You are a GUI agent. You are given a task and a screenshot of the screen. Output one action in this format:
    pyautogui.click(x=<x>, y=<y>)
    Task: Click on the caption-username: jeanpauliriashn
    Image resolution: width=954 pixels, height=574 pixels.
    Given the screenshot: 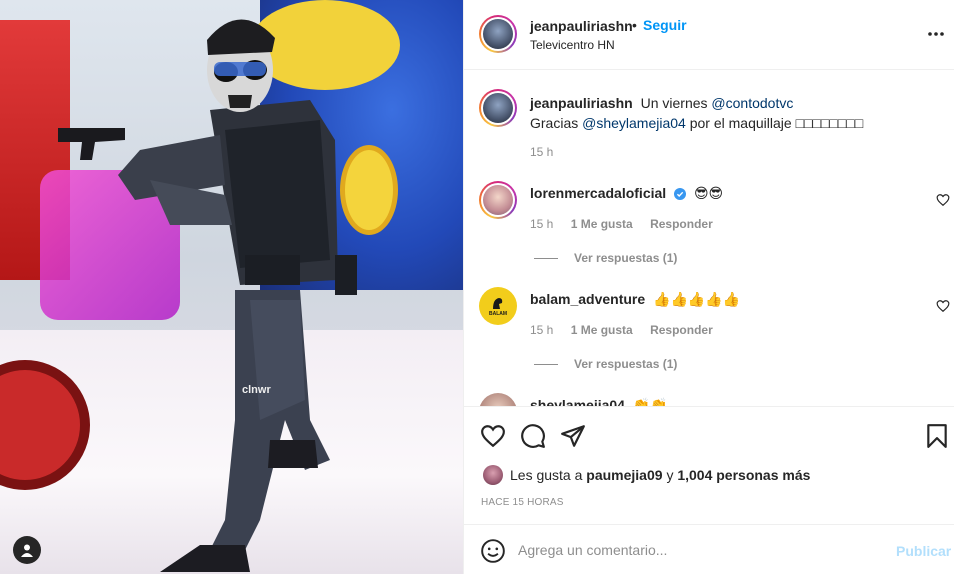 What is the action you would take?
    pyautogui.click(x=581, y=103)
    